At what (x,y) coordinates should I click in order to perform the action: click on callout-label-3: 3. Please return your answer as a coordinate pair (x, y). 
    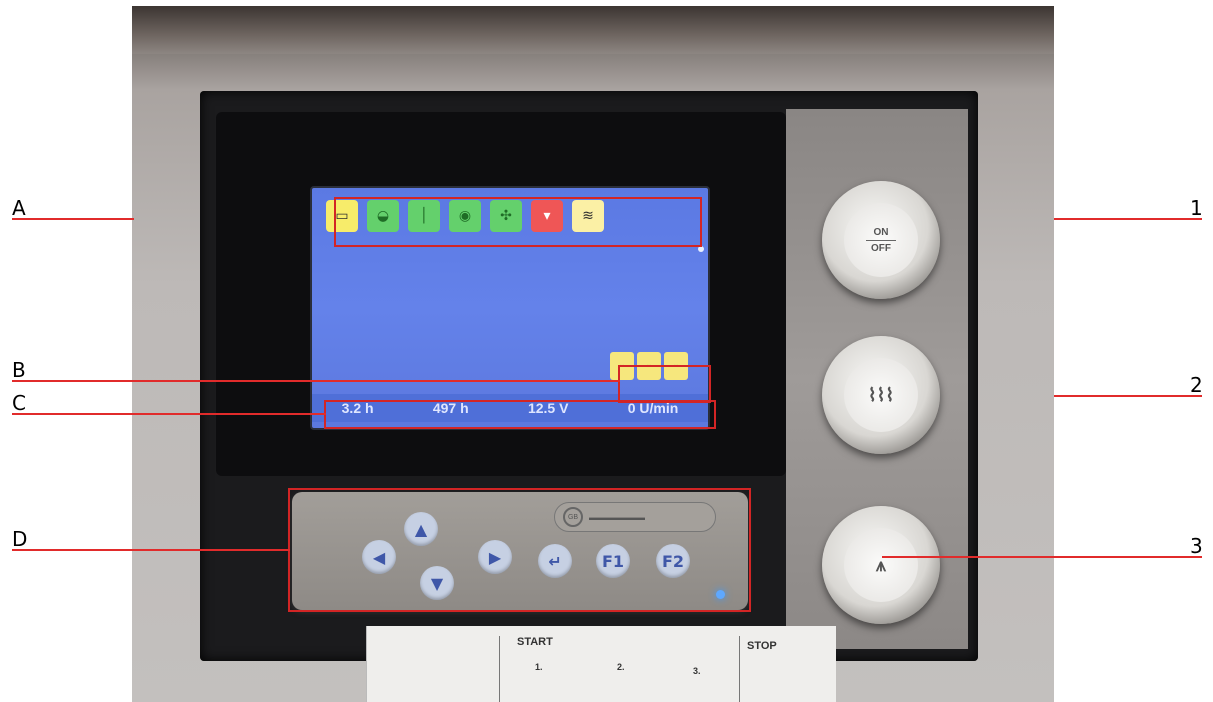
    Looking at the image, I should click on (1196, 546).